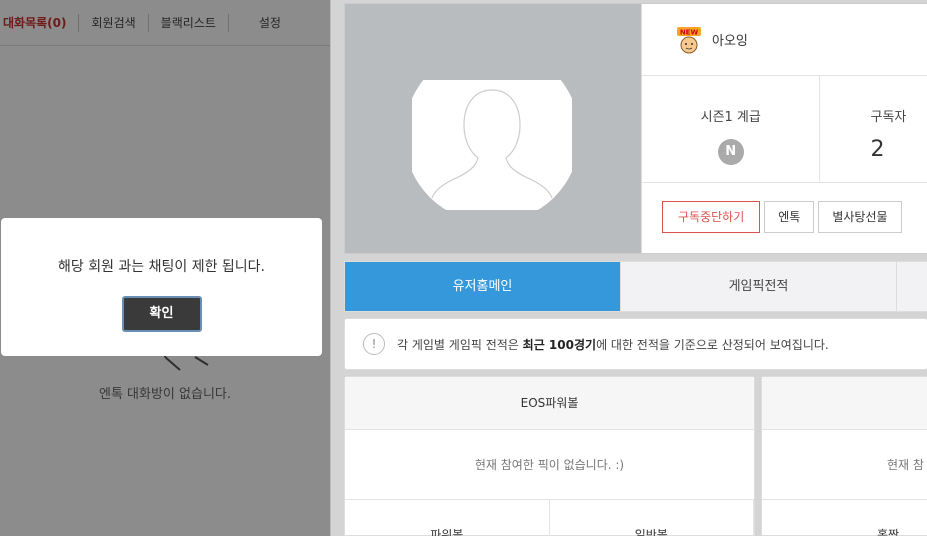 This screenshot has width=927, height=536. I want to click on game-record-card: EOS파워볼 현재 참여한 픽이 없습니다. :) 파워볼 일반볼, so click(549, 456).